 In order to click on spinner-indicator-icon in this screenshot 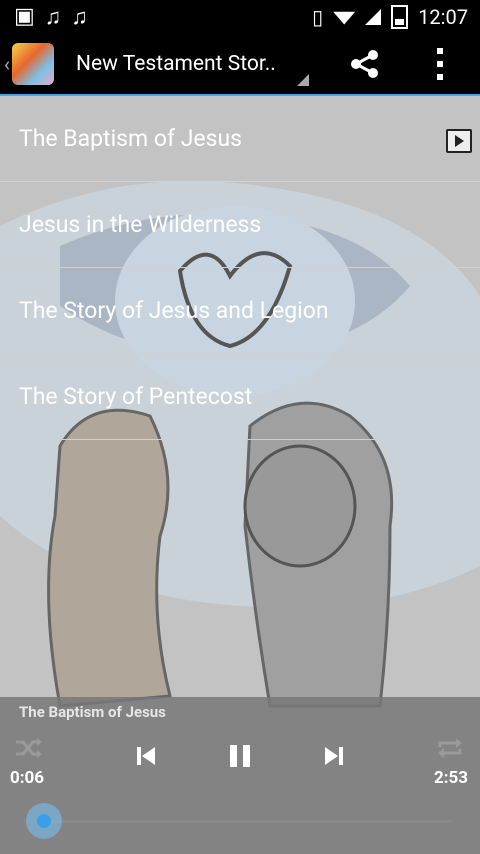, I will do `click(303, 80)`.